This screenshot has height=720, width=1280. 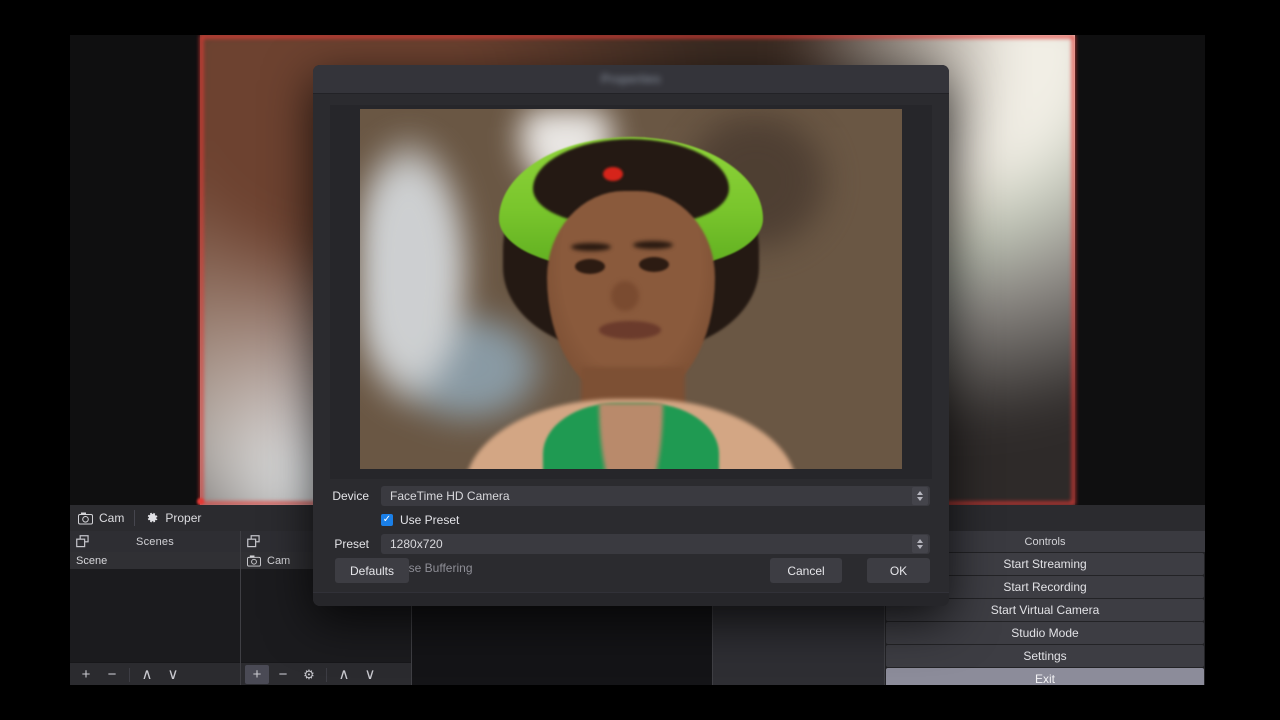 I want to click on subject-brow-right, so click(x=653, y=244).